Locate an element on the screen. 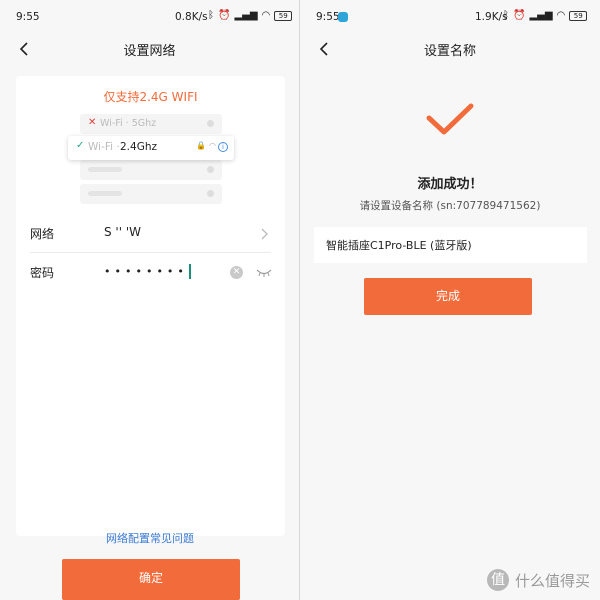 This screenshot has height=600, width=600. illus-24-freq: 2.4Ghz is located at coordinates (139, 147).